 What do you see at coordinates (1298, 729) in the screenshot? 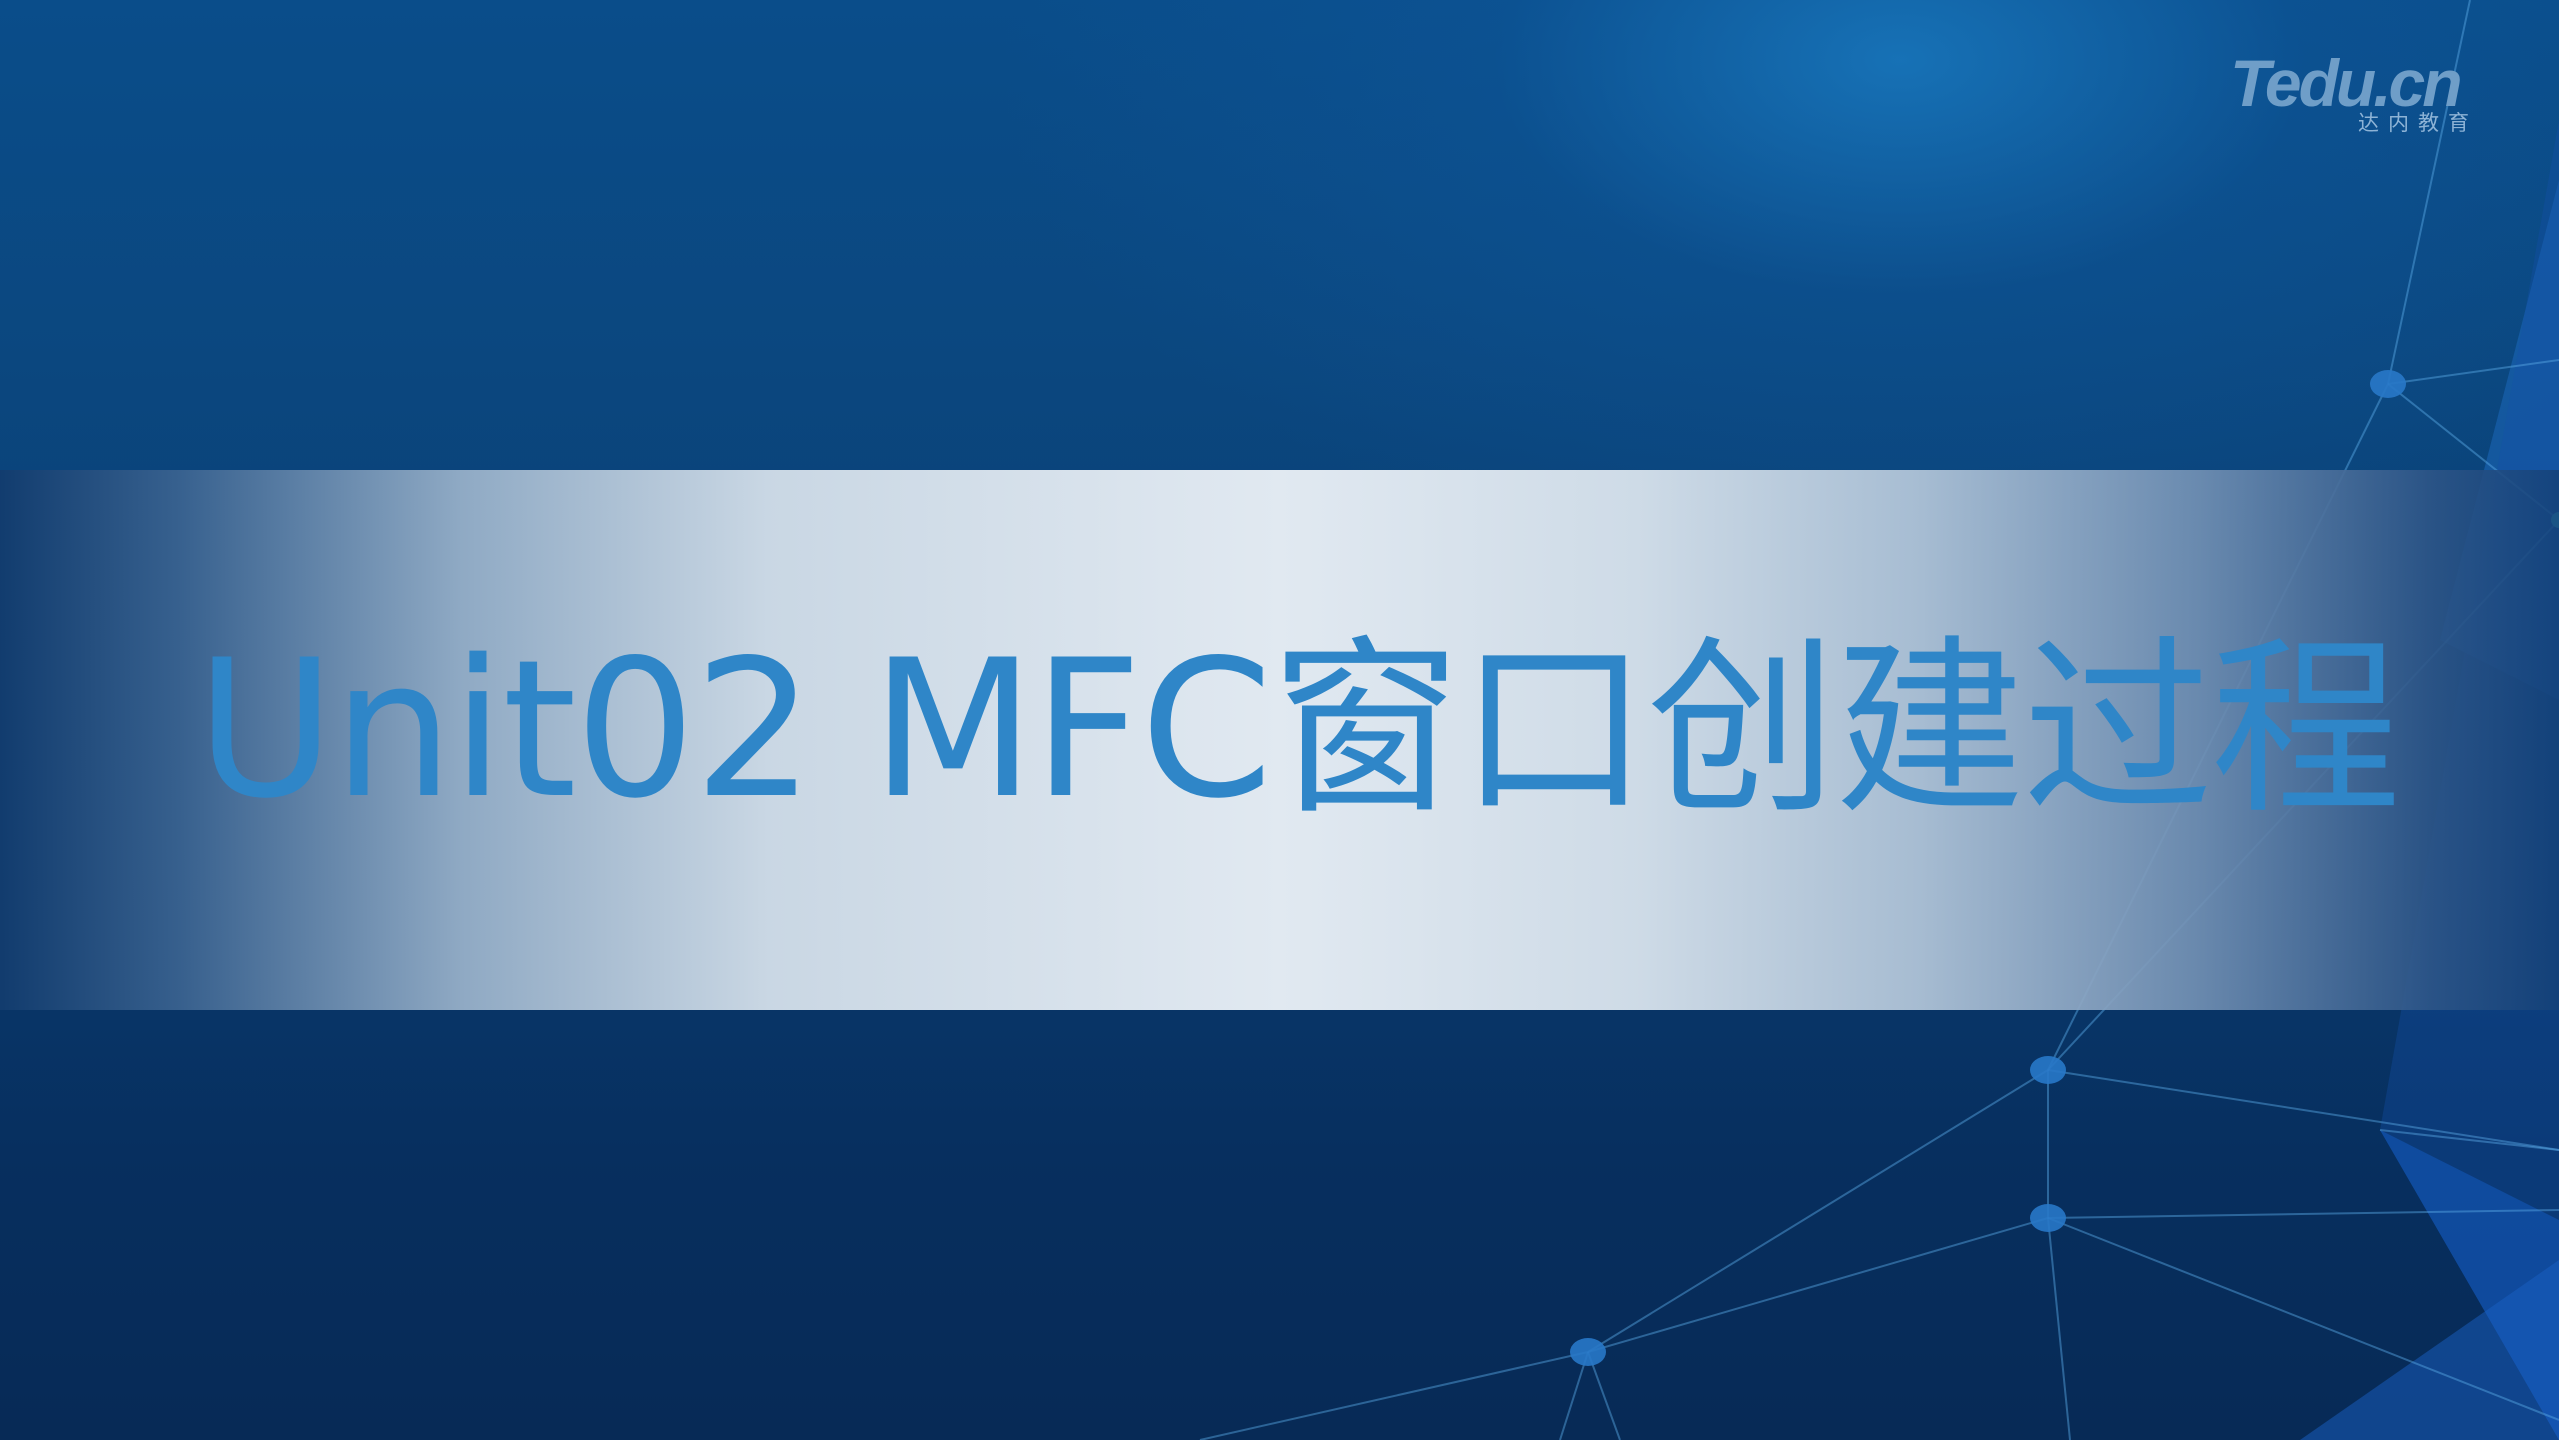
I see `slide-title: Unit02 MFC窗口创建过程` at bounding box center [1298, 729].